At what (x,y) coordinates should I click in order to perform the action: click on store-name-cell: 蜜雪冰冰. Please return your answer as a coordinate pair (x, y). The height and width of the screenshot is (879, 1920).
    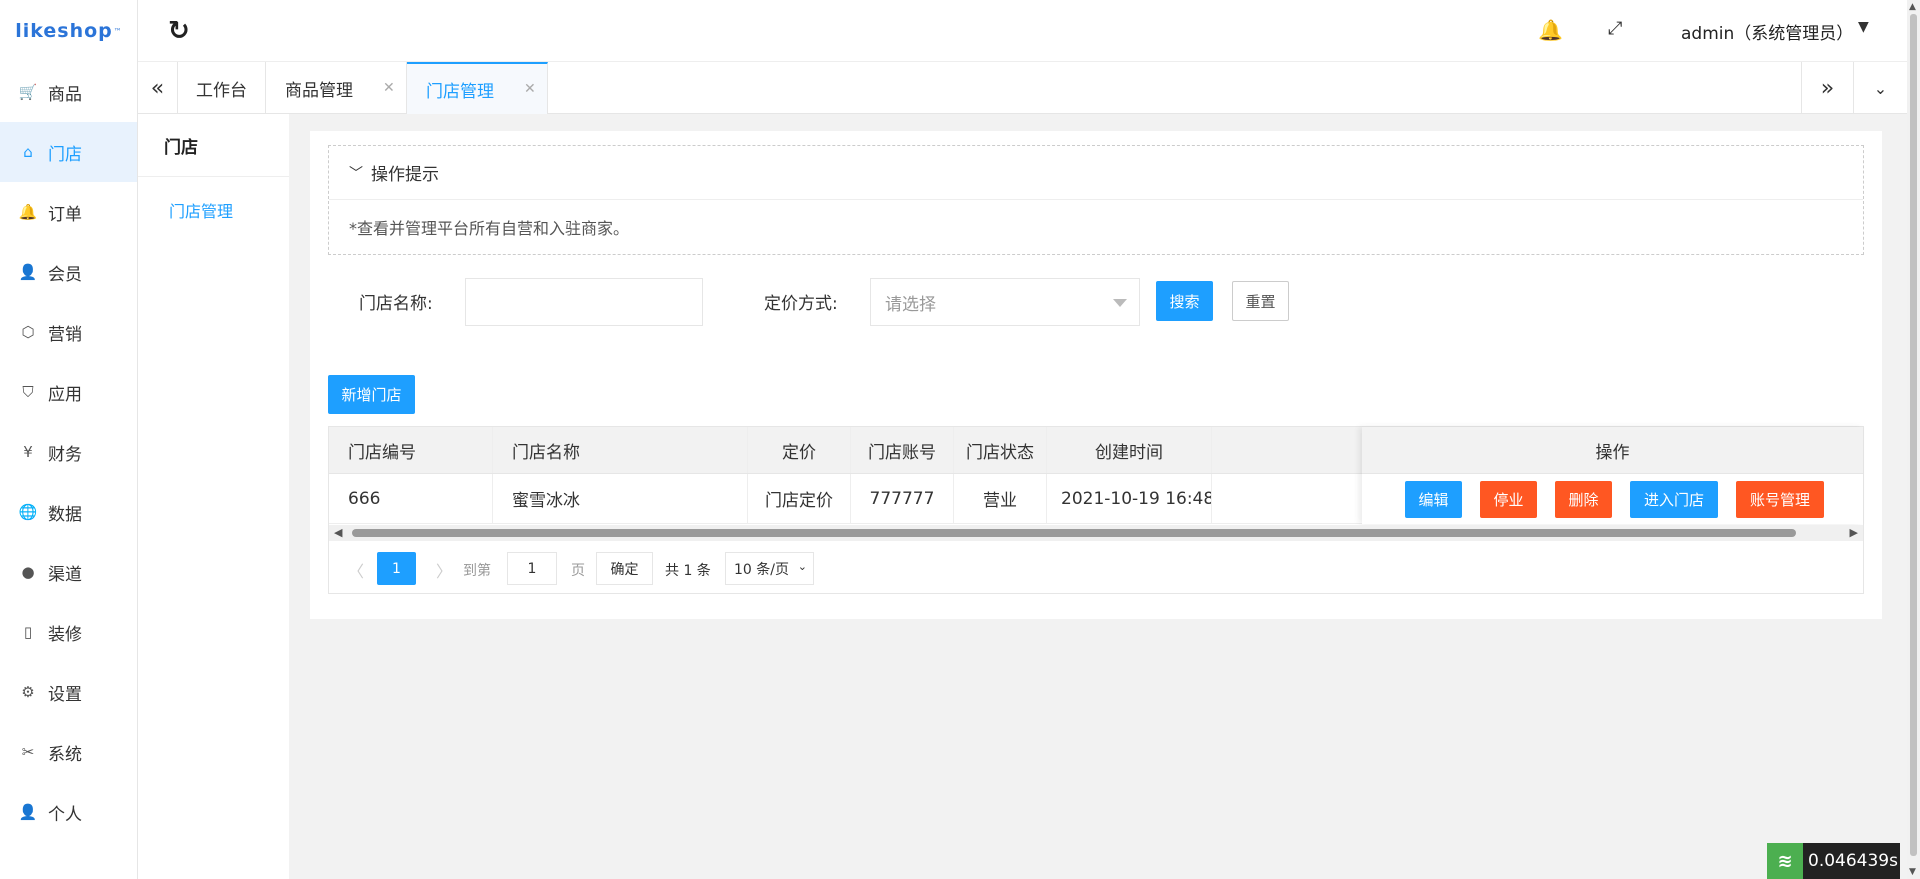
    Looking at the image, I should click on (620, 498).